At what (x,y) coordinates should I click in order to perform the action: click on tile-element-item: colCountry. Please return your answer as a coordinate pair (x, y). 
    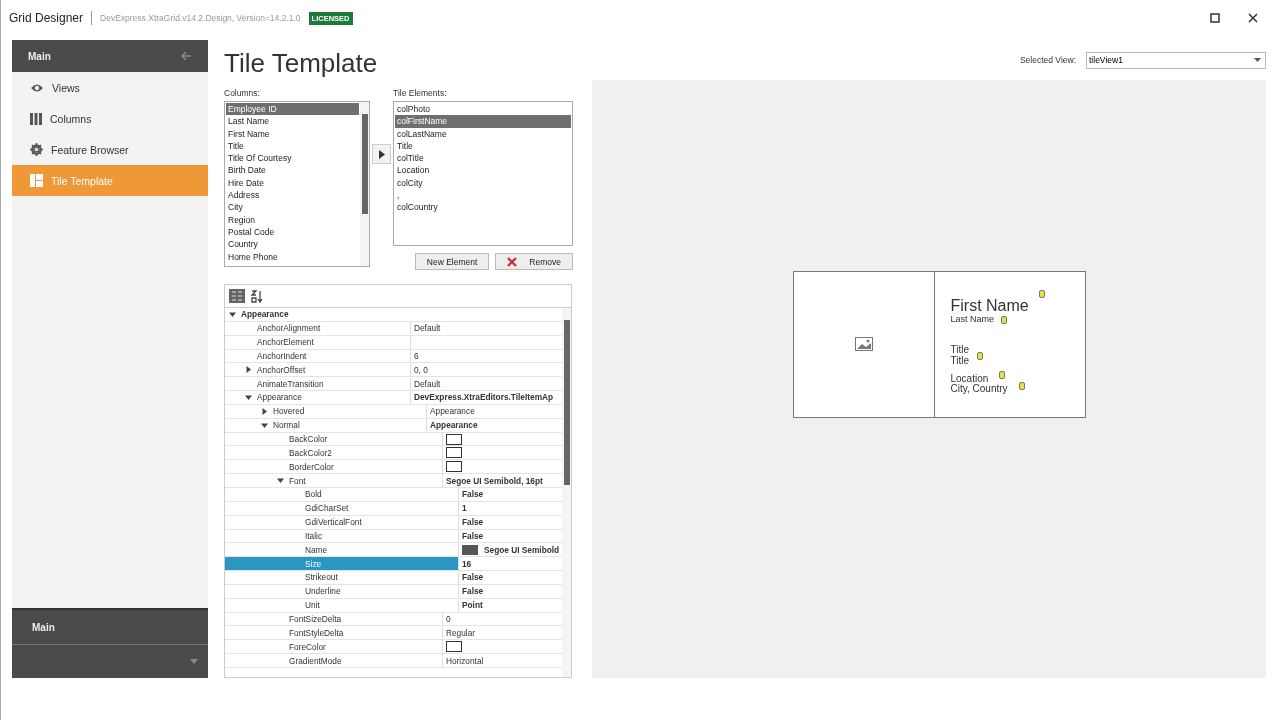
    Looking at the image, I should click on (483, 207).